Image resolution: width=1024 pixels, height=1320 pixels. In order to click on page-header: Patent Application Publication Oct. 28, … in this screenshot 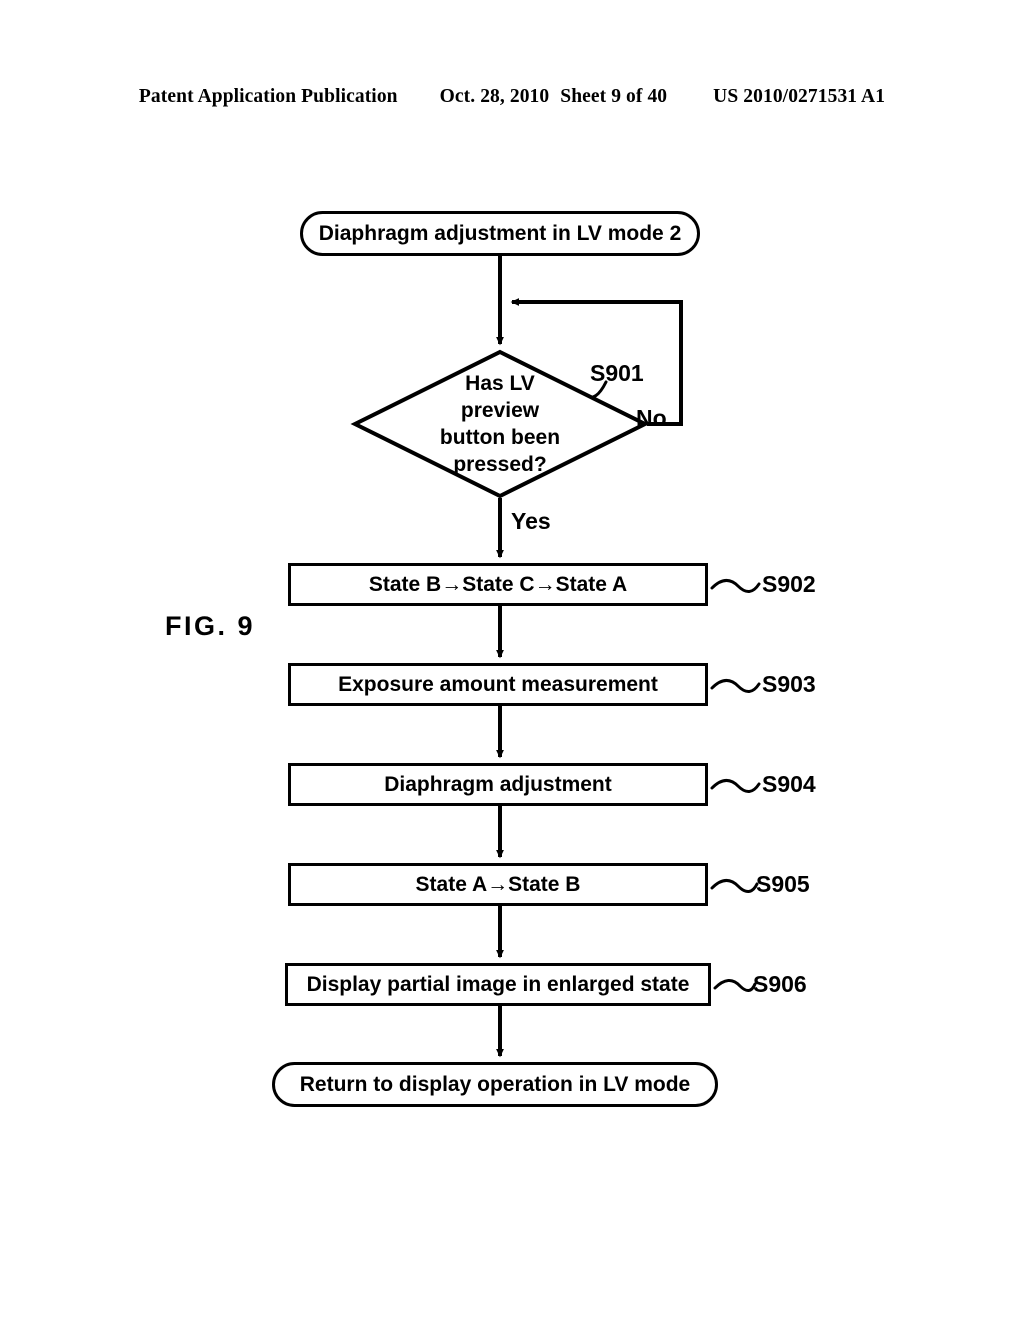, I will do `click(512, 99)`.